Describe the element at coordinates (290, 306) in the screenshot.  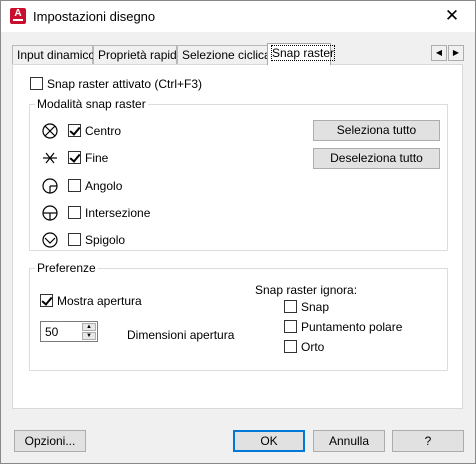
I see `ignore-snap-checkbox` at that location.